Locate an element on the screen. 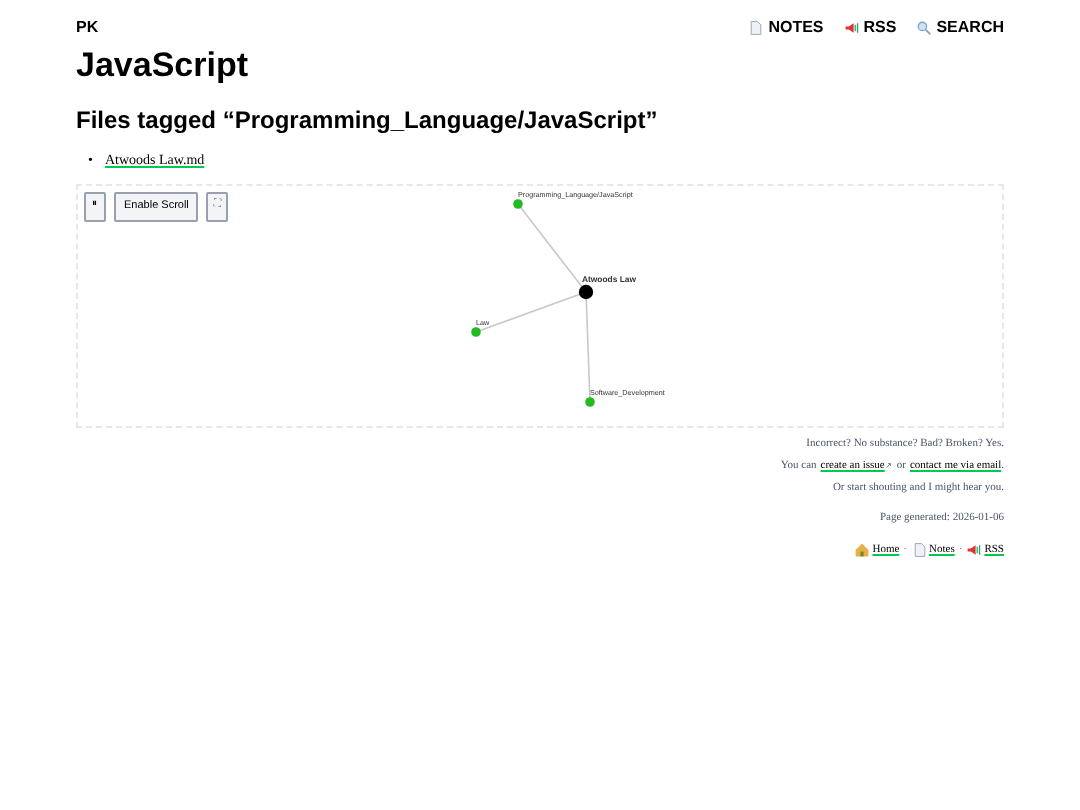  house-icon is located at coordinates (862, 549).